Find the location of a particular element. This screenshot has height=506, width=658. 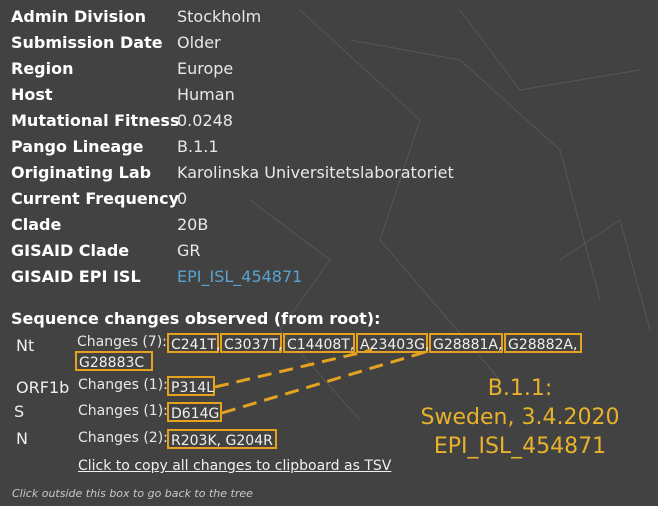

changes-count-n: Changes (2): is located at coordinates (123, 438).